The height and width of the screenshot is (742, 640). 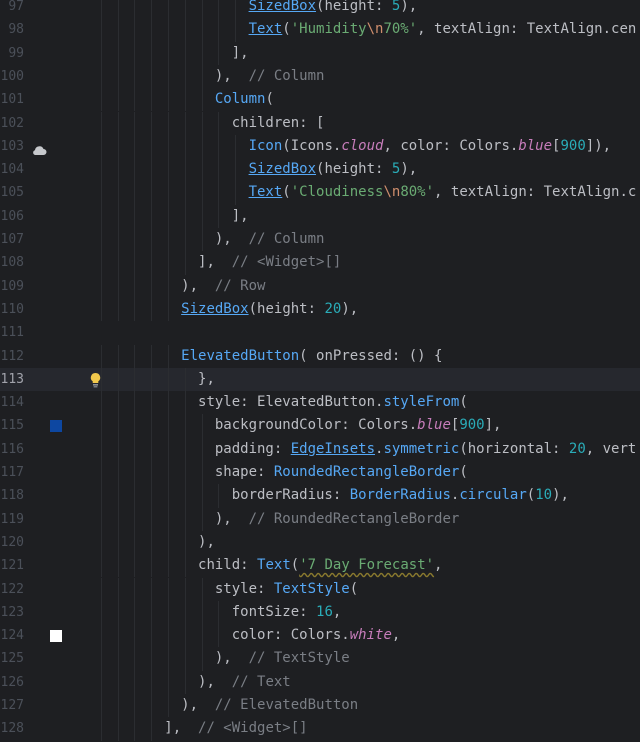 I want to click on line-number: 105, so click(x=12, y=193).